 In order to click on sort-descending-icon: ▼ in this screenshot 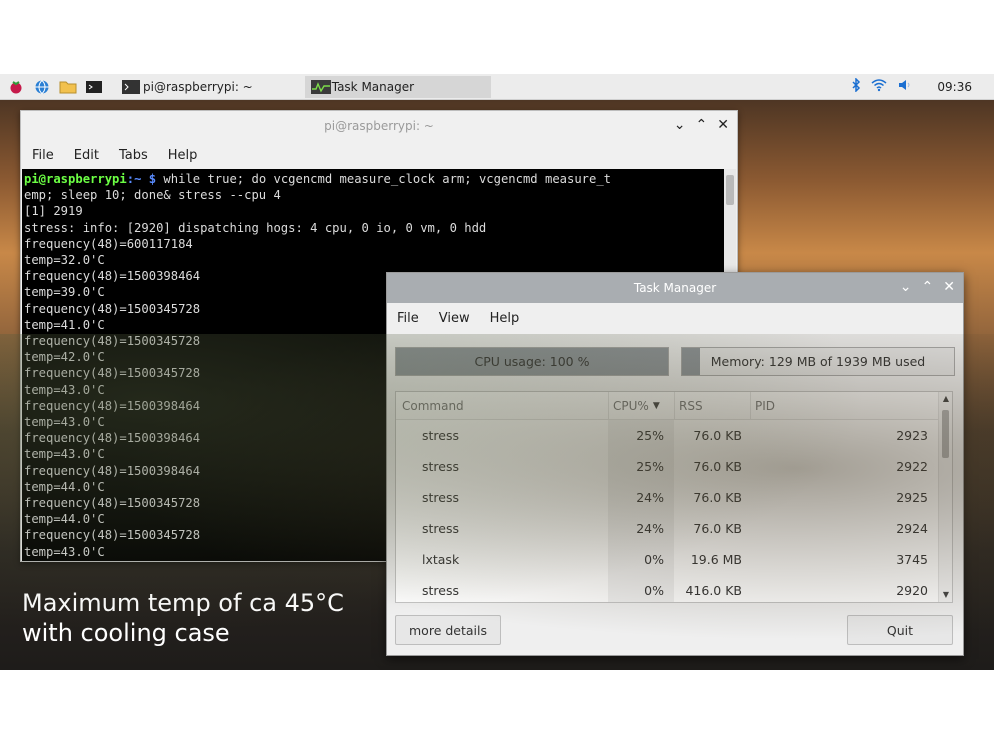, I will do `click(656, 405)`.